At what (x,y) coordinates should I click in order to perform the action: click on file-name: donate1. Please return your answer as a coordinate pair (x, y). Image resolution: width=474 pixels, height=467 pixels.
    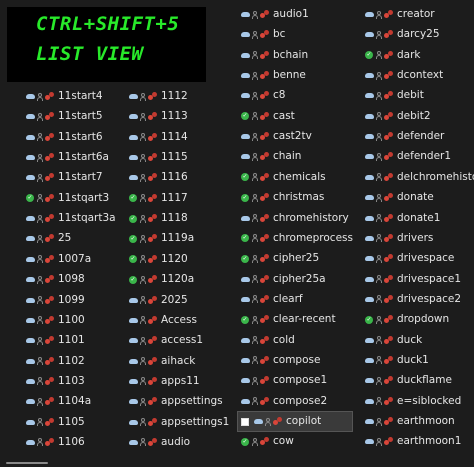
    Looking at the image, I should click on (419, 217).